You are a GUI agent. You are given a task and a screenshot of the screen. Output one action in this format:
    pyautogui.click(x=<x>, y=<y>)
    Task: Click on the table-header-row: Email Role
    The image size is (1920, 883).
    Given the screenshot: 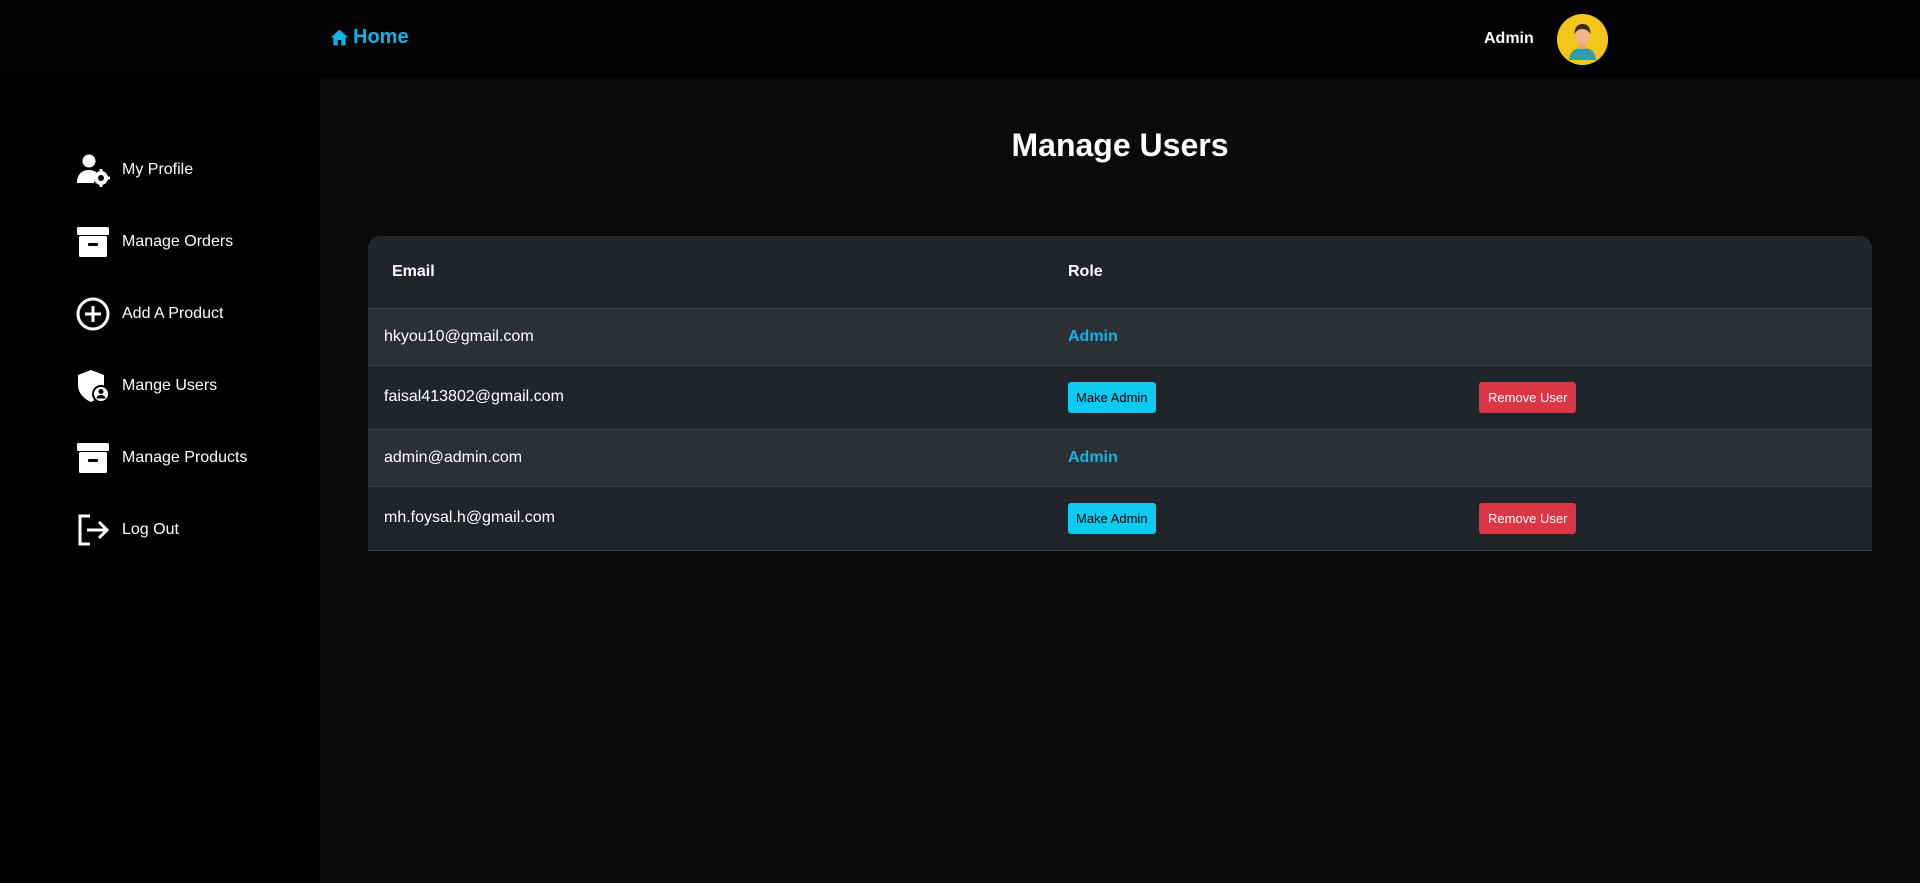 What is the action you would take?
    pyautogui.click(x=1120, y=272)
    